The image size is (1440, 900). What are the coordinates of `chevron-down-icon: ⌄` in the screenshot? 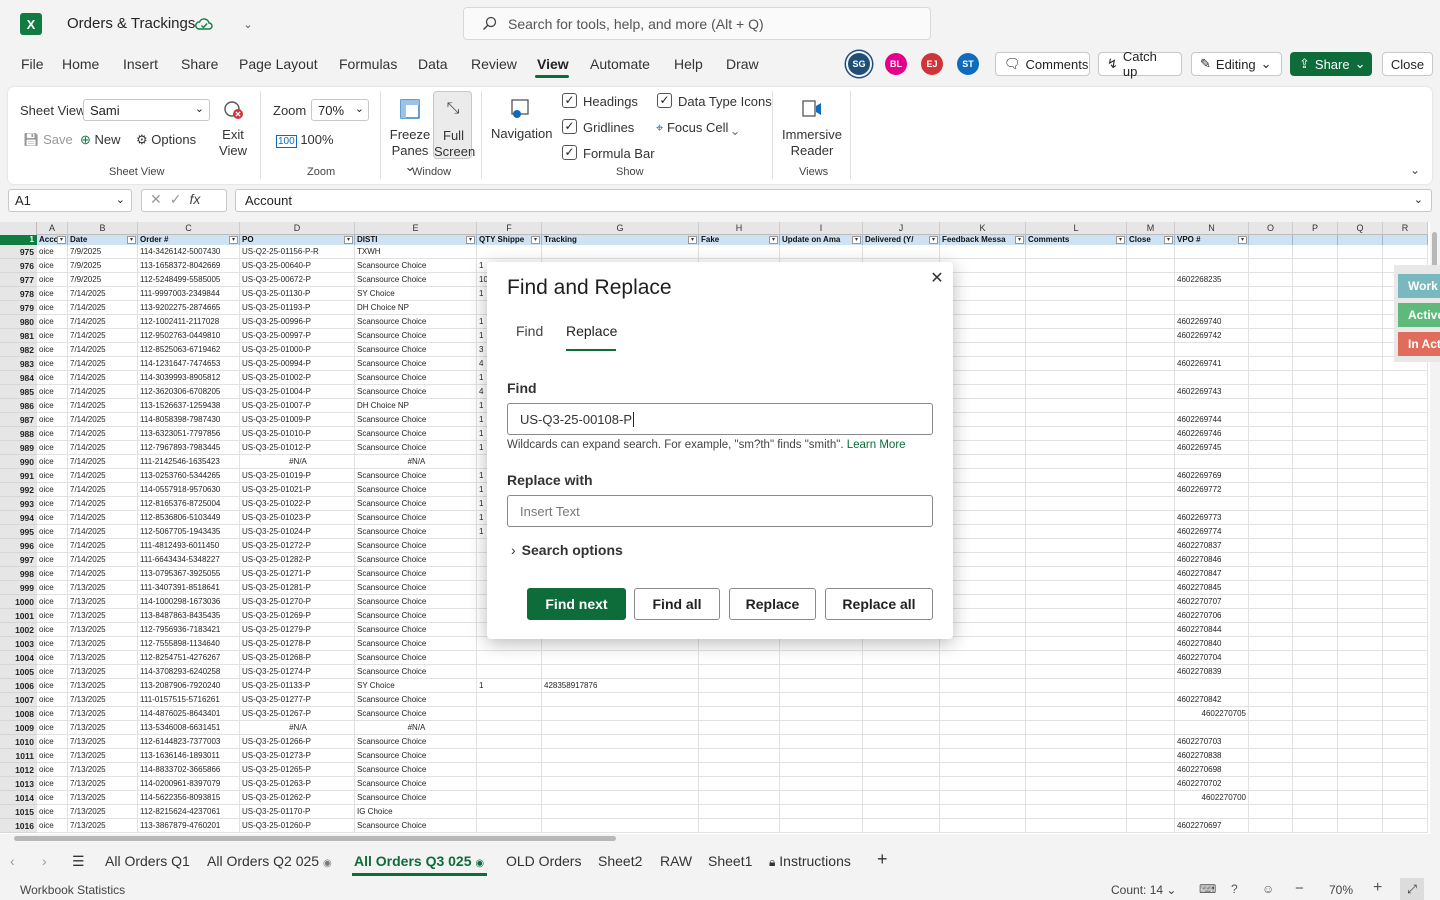 It's located at (248, 24).